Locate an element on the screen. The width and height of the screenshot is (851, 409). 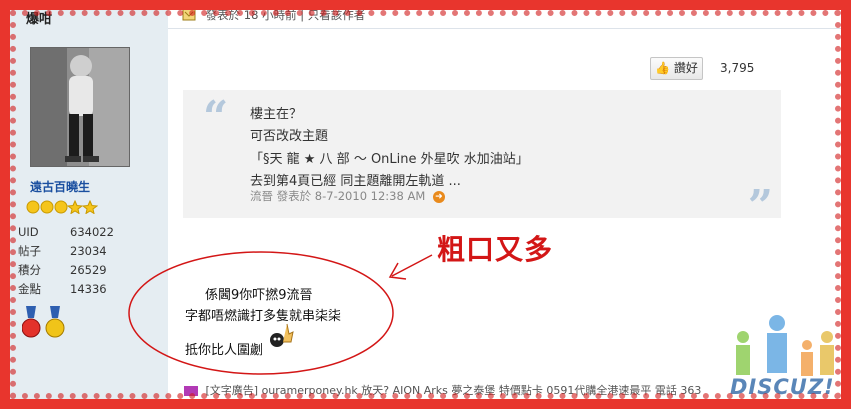
medal-icons is located at coordinates (43, 322).